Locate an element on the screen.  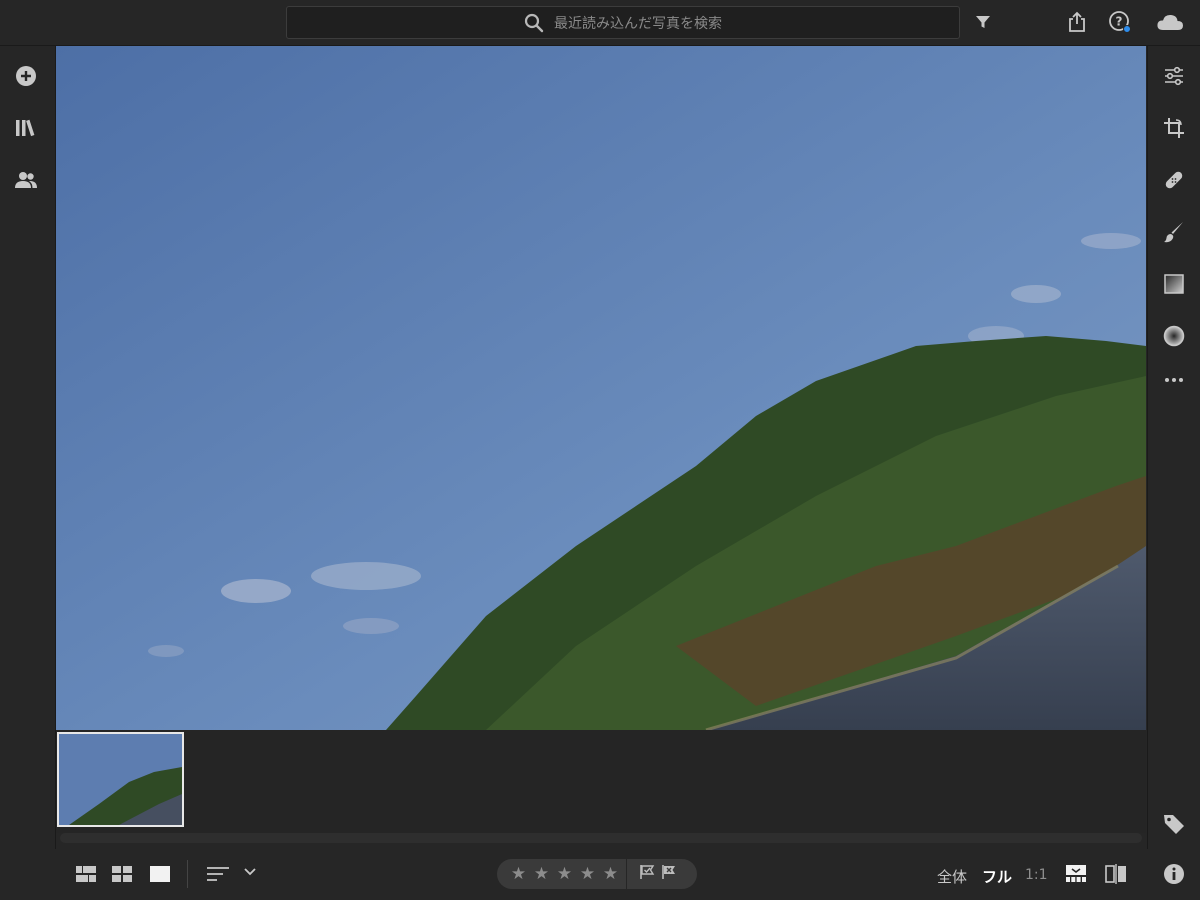
star-rating: ★ ★ ★ ★ ★ is located at coordinates (564, 874).